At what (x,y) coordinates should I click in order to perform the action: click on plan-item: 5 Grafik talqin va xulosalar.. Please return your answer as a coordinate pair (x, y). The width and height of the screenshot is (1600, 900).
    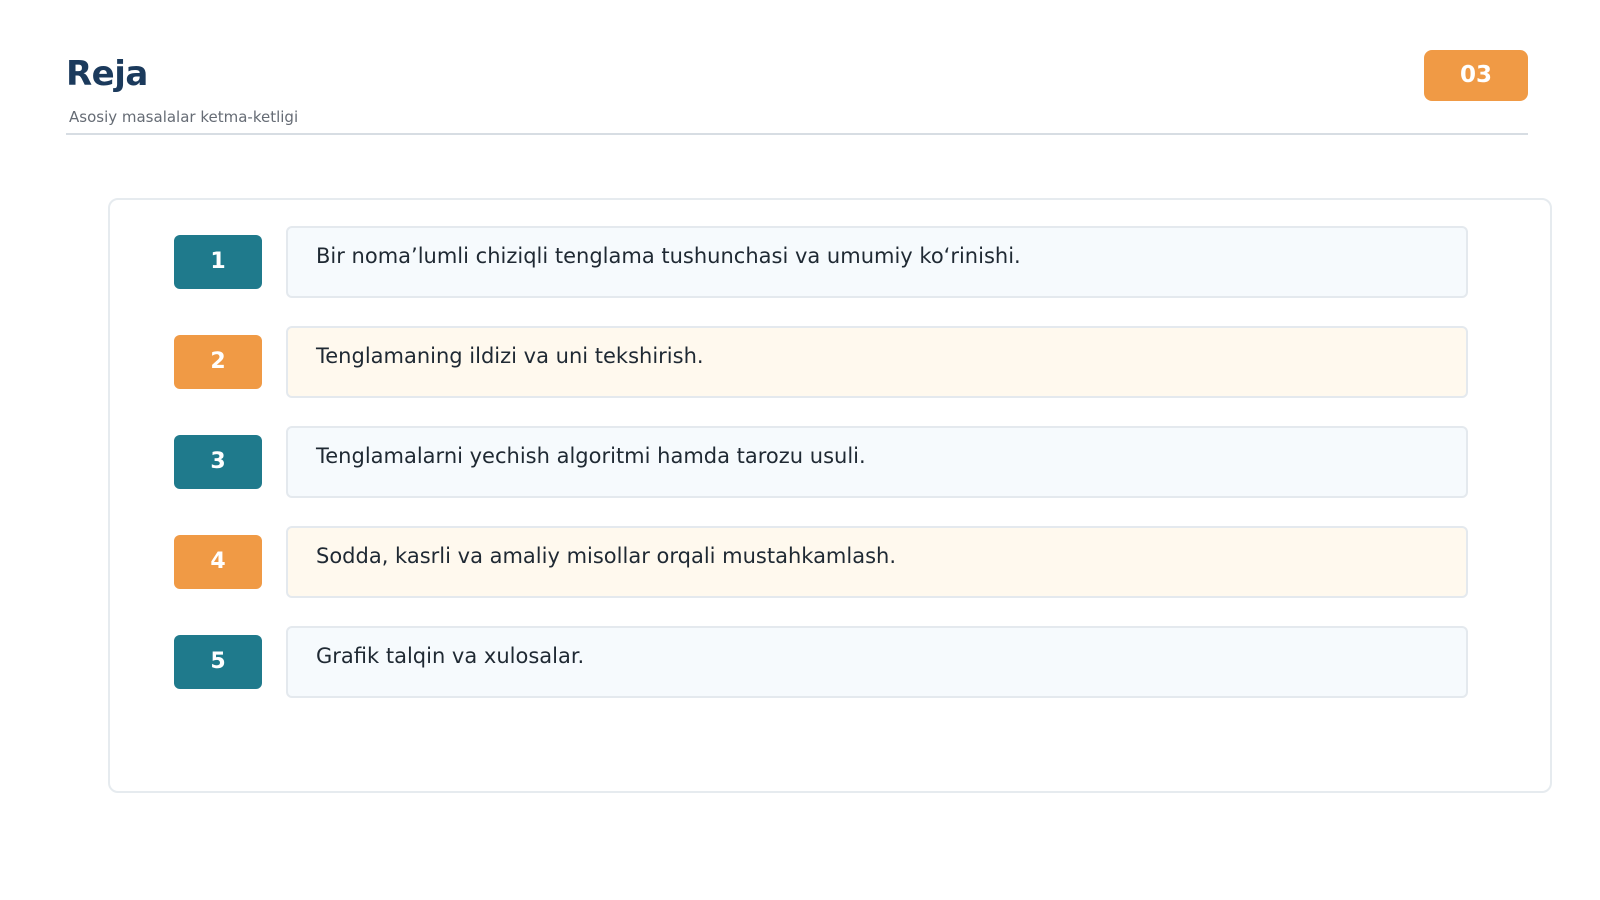
    Looking at the image, I should click on (830, 662).